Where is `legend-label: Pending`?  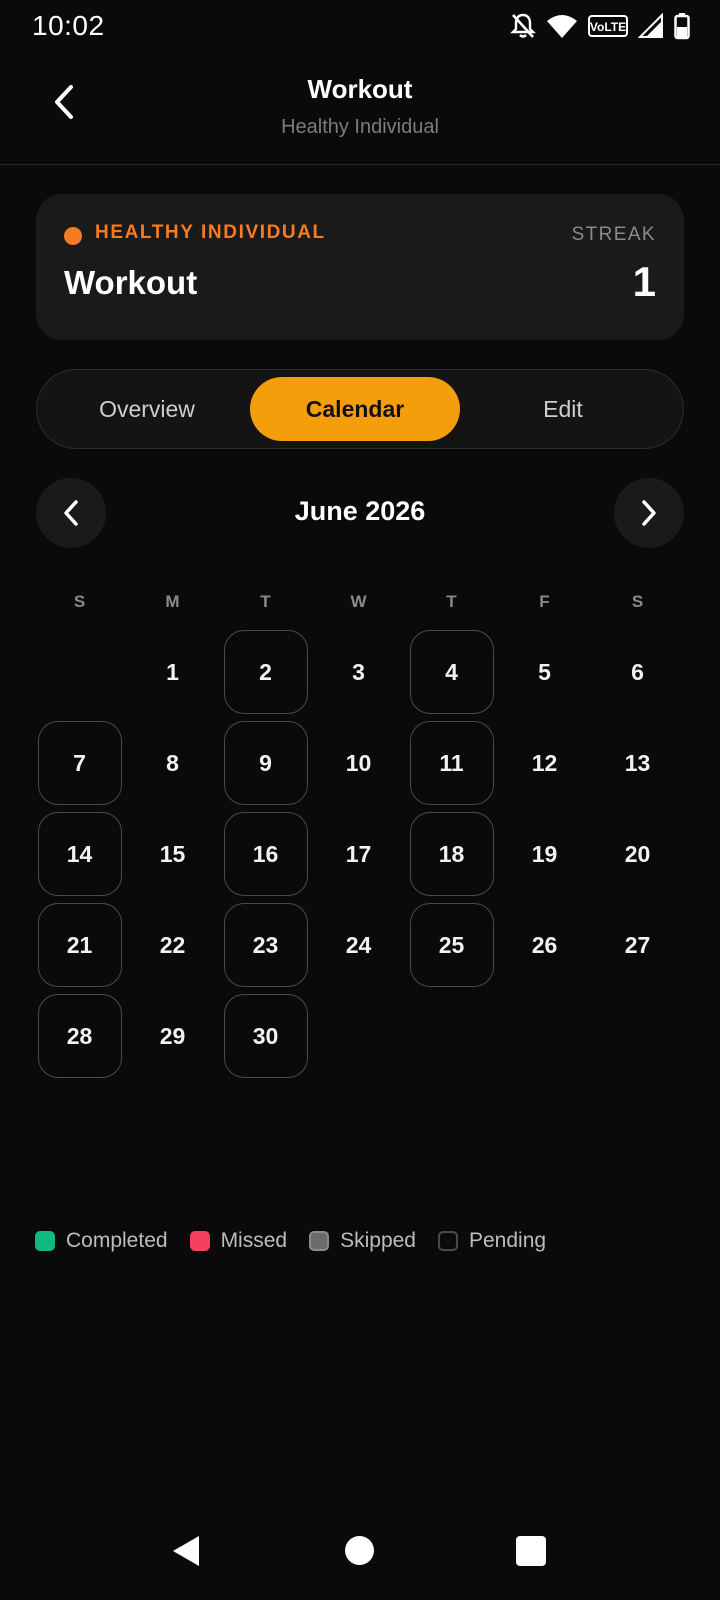 legend-label: Pending is located at coordinates (507, 1240).